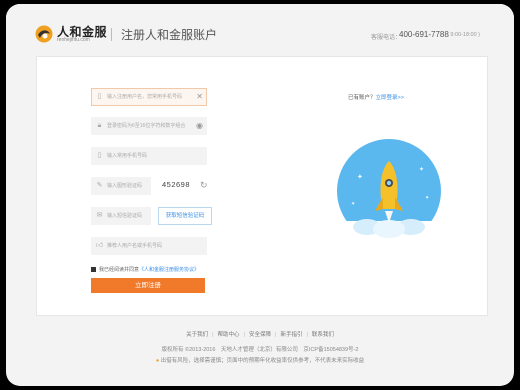 This screenshot has width=520, height=390. What do you see at coordinates (93, 270) in the screenshot?
I see `agree-checkbox` at bounding box center [93, 270].